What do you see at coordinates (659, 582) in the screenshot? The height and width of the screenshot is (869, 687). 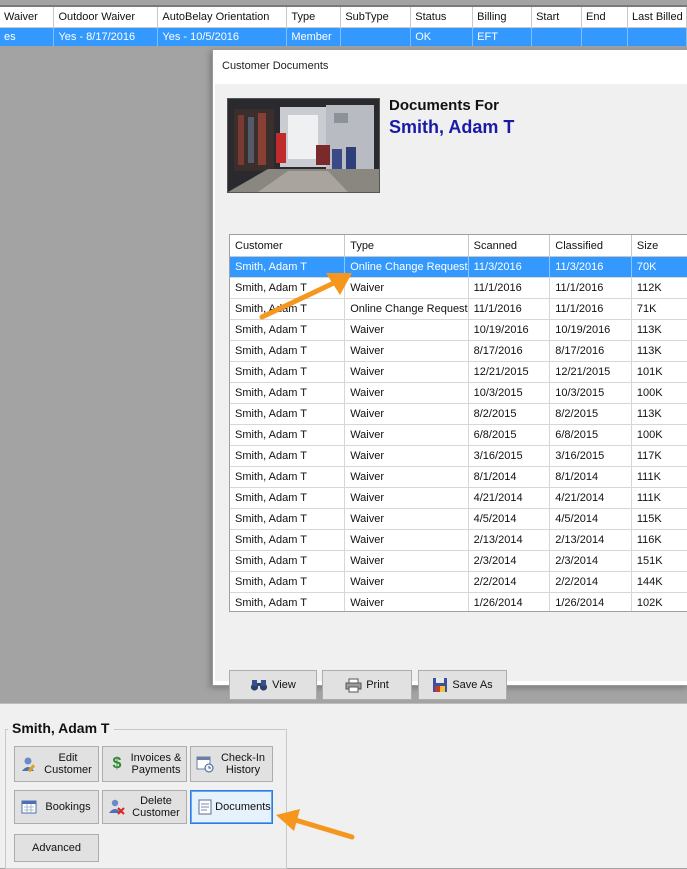 I see `document-cell: 144K` at bounding box center [659, 582].